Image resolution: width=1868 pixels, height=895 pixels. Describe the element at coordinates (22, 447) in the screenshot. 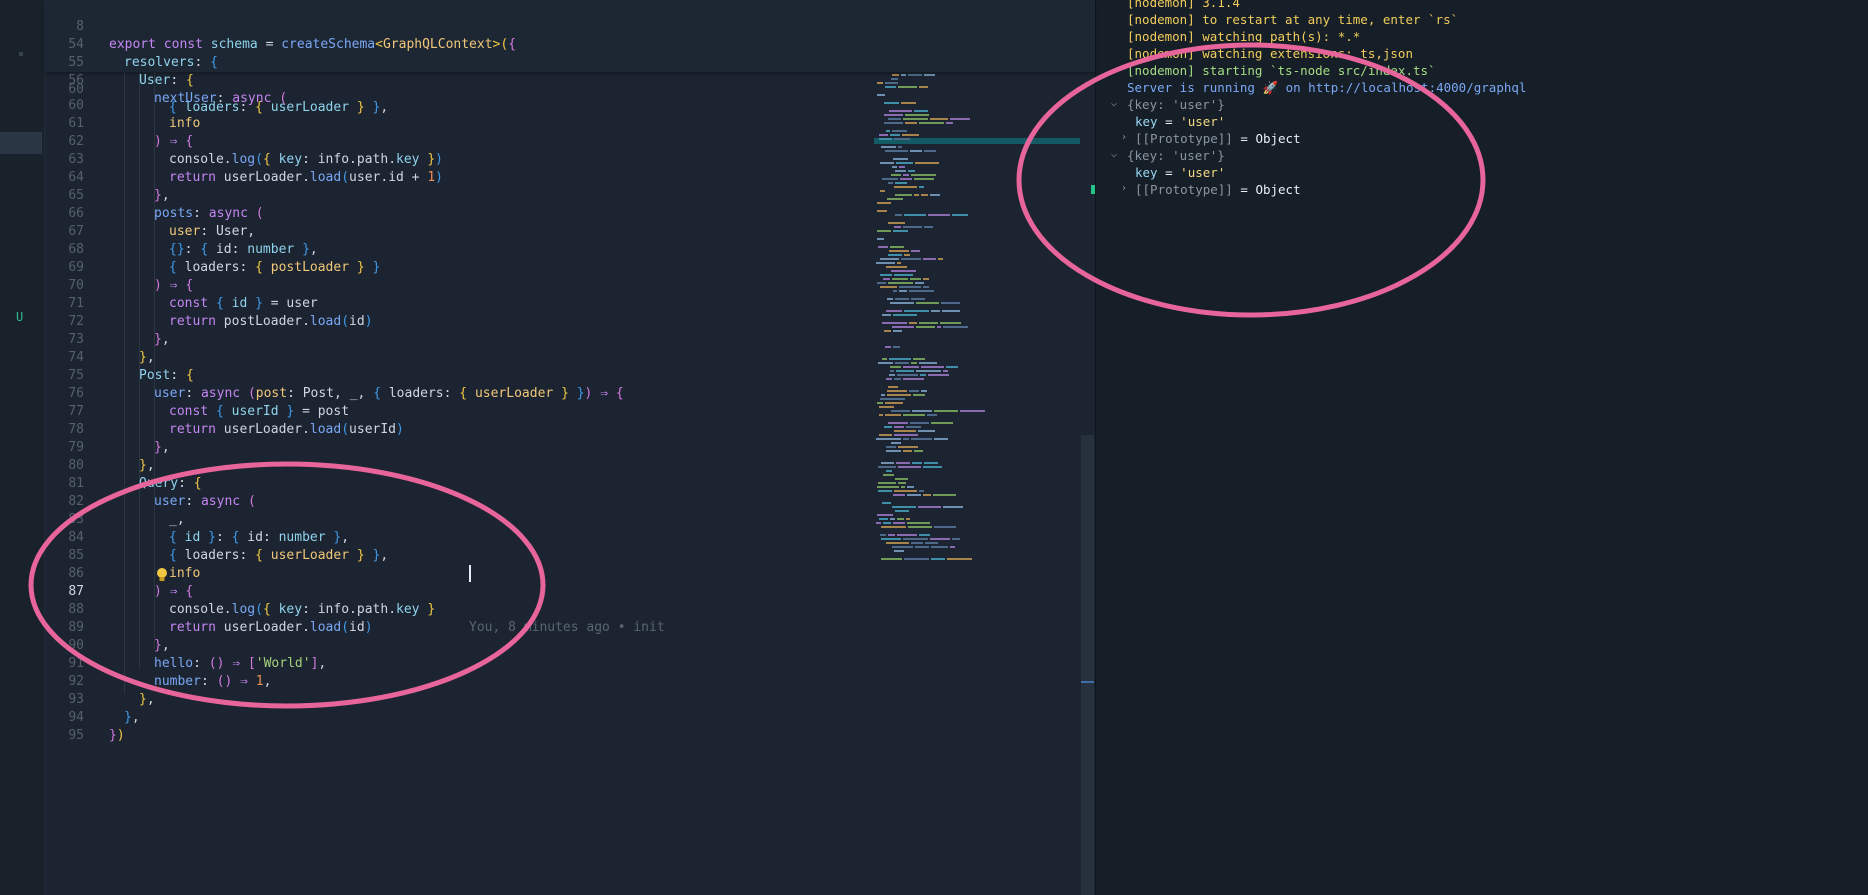

I see `activity-bar: U` at that location.